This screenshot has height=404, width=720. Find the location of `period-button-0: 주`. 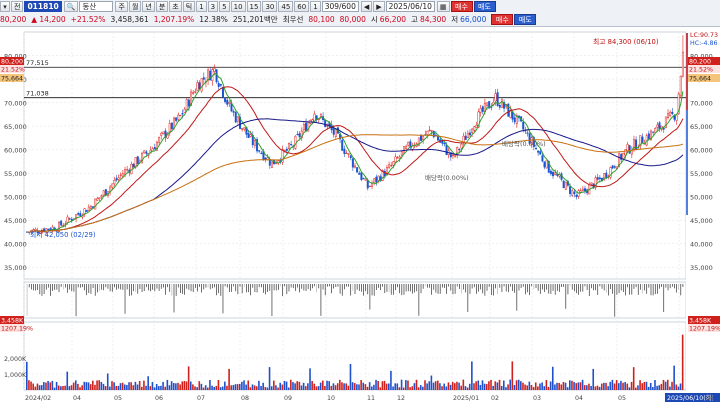

period-button-0: 주 is located at coordinates (121, 6).